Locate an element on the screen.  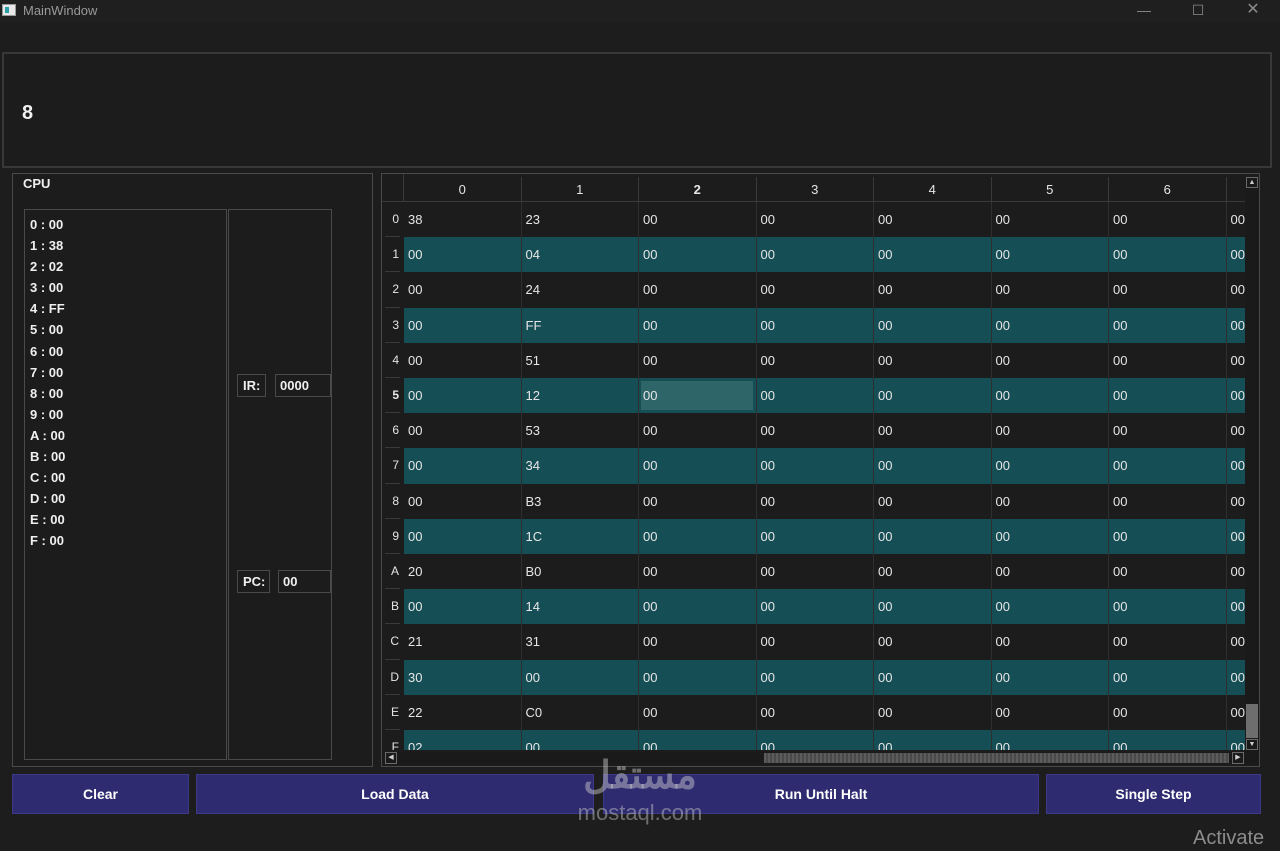
memory-cell: 02 is located at coordinates (463, 740).